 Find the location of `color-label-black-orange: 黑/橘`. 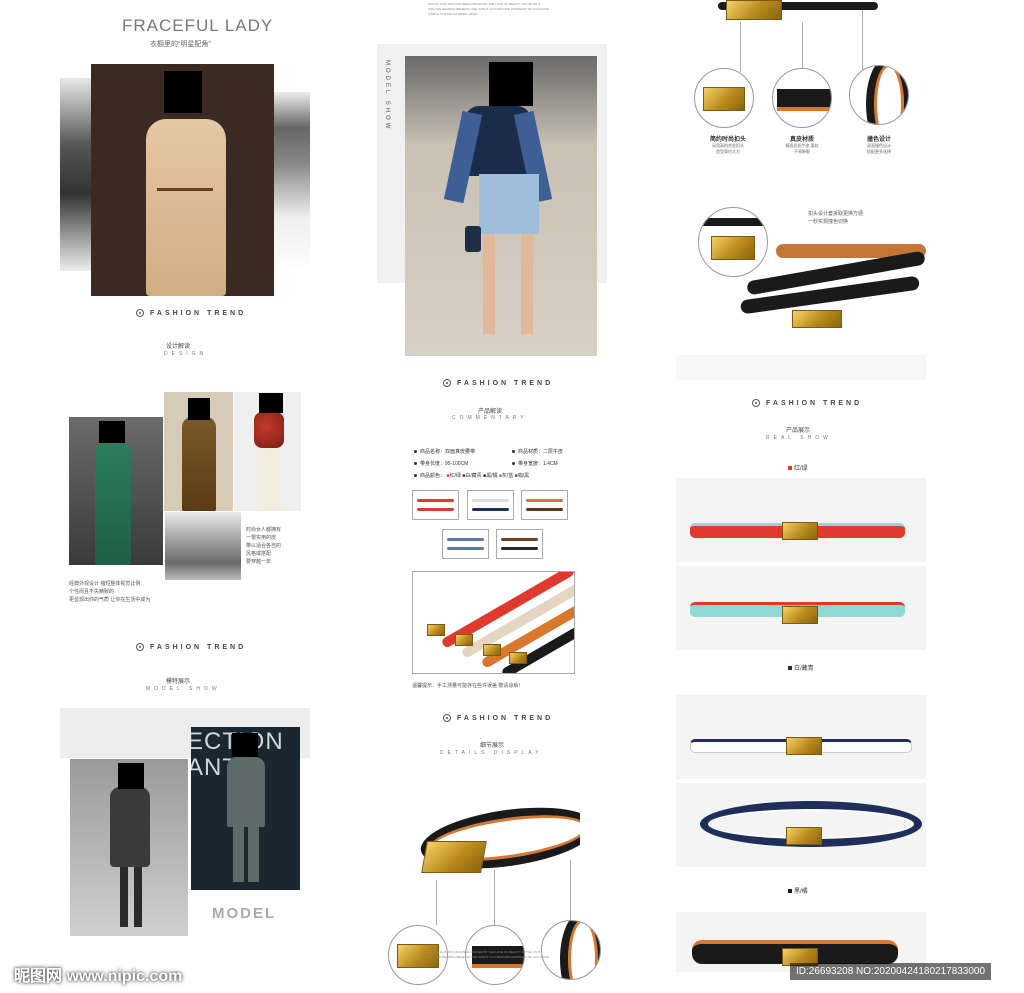

color-label-black-orange: 黑/橘 is located at coordinates (799, 890).